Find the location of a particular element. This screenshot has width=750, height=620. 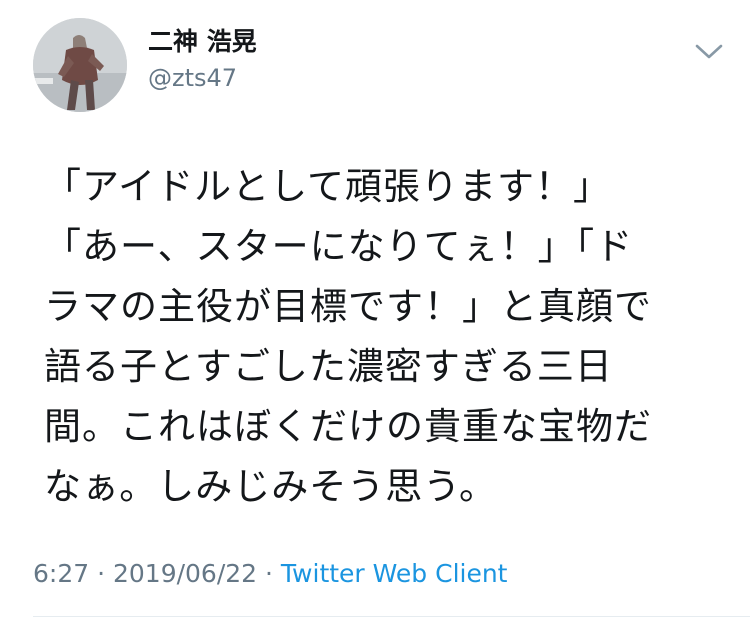

avatar-photo-icon is located at coordinates (80, 65).